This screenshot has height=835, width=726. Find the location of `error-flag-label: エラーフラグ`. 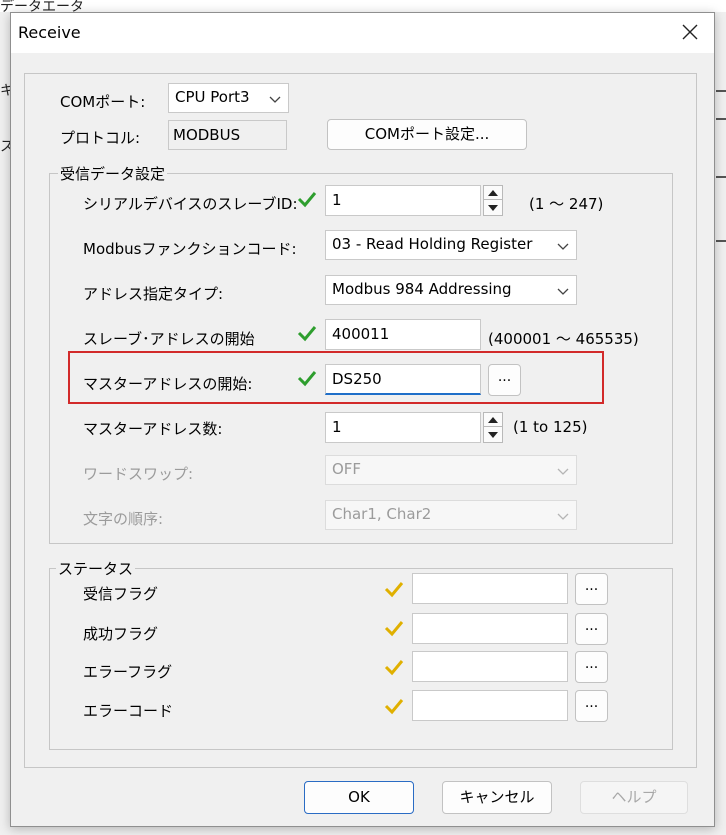

error-flag-label: エラーフラグ is located at coordinates (128, 672).